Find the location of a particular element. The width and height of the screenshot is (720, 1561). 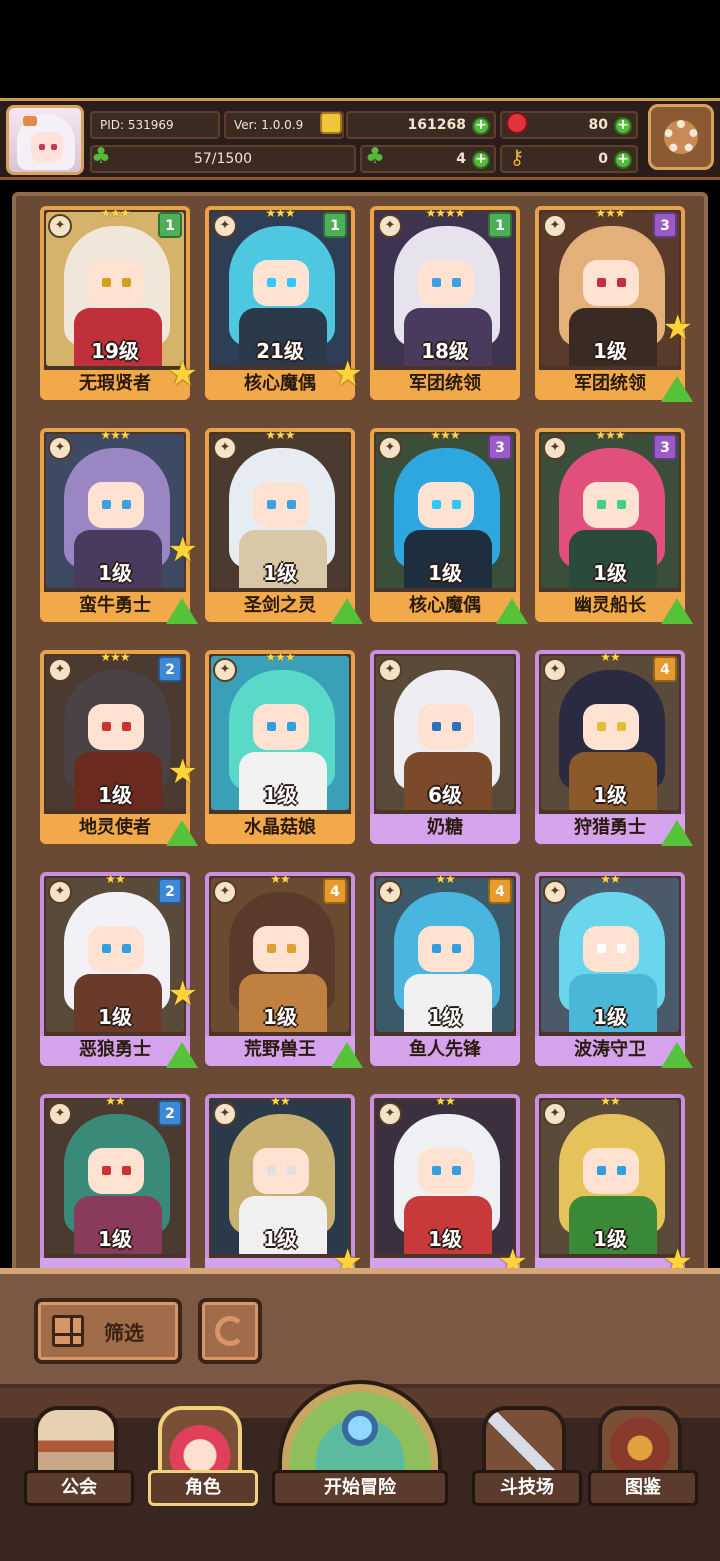

character-card: ★★★★ ✦ 1 18级 军团统领 is located at coordinates (445, 303).